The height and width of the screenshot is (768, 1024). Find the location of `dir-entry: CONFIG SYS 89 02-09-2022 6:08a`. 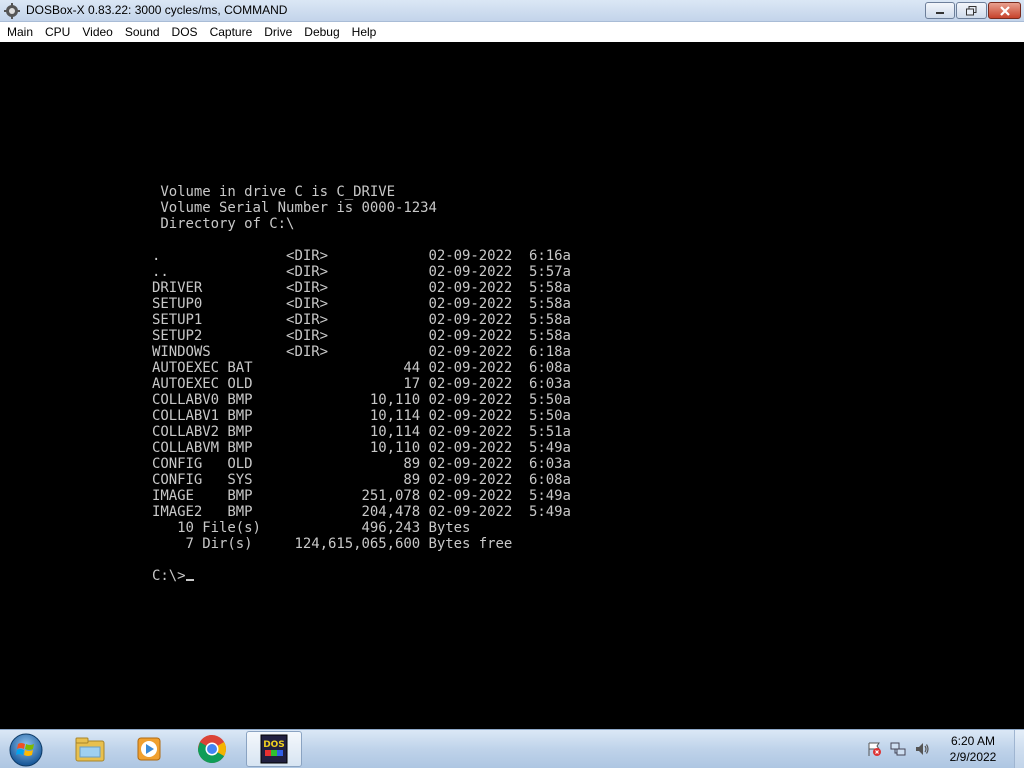

dir-entry: CONFIG SYS 89 02-09-2022 6:08a is located at coordinates (361, 480).